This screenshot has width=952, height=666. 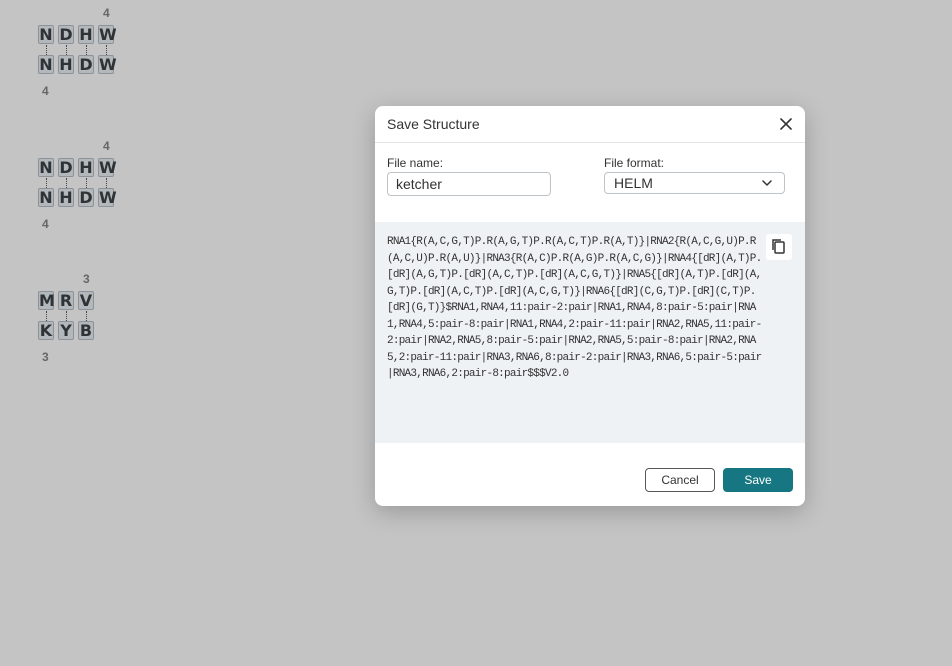 I want to click on chevron-down-icon, so click(x=767, y=183).